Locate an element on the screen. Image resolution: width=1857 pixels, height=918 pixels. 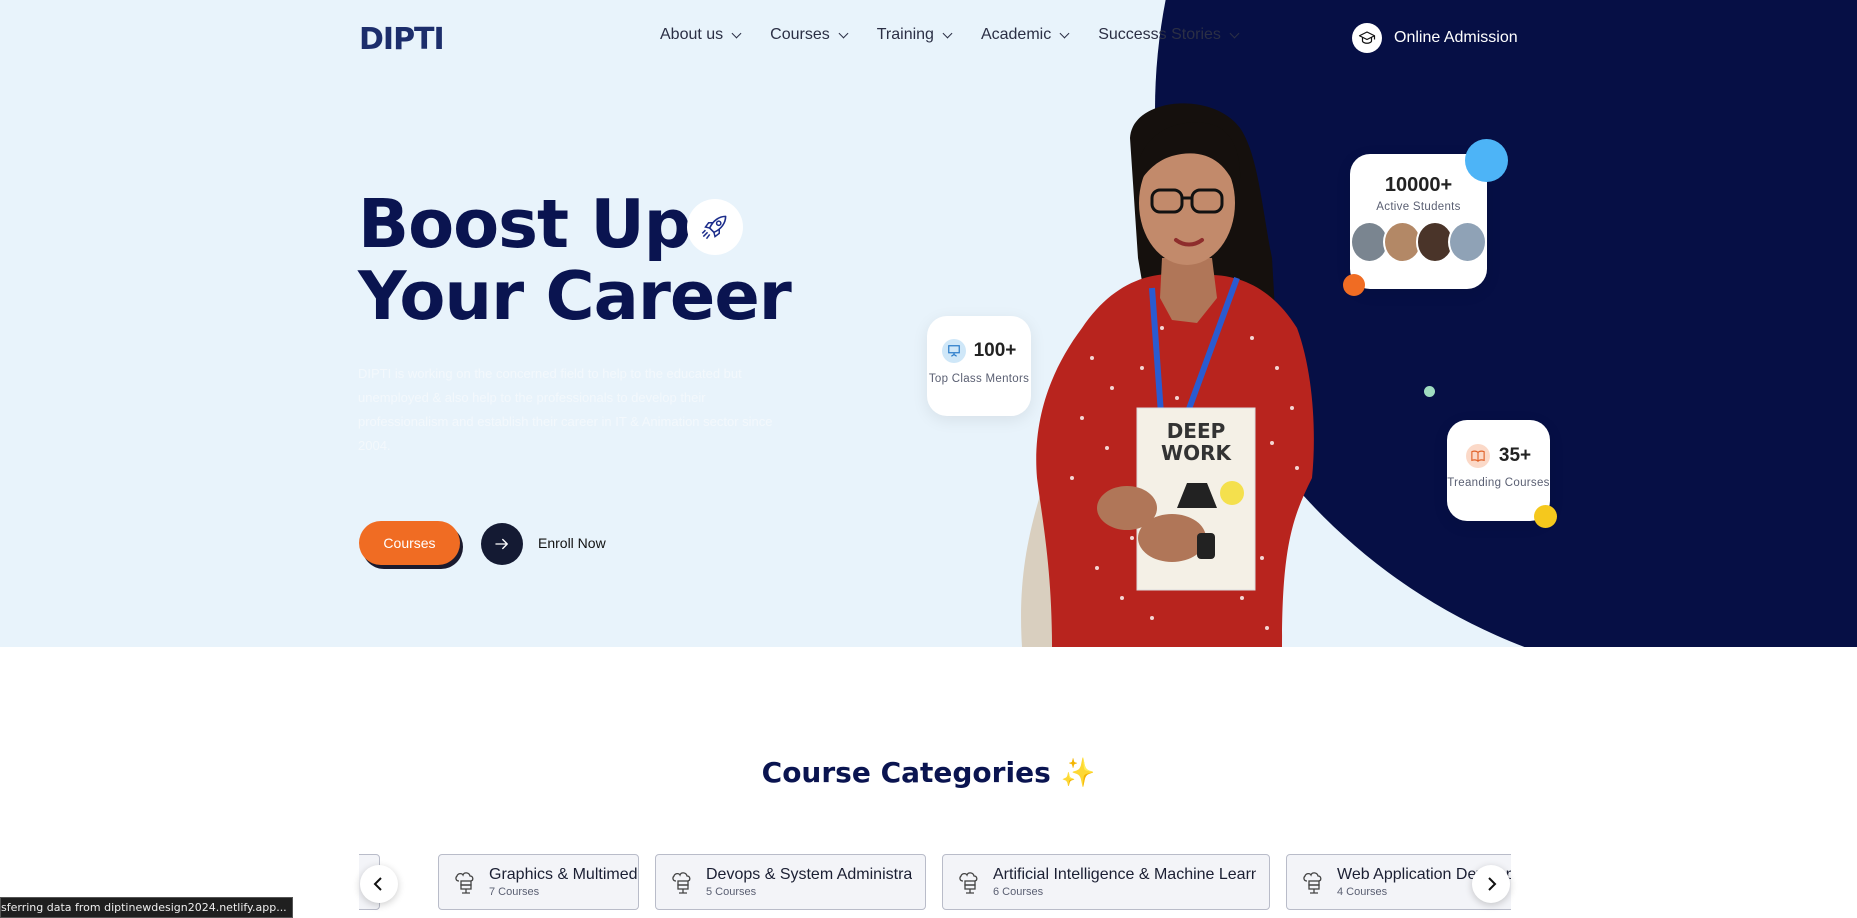
nav-training: Training is located at coordinates (914, 35).